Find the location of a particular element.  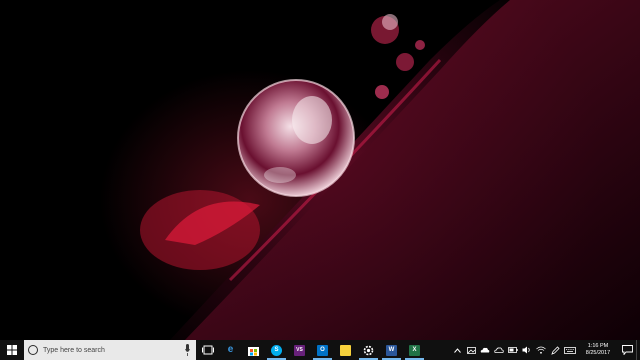

task-view-button is located at coordinates (207, 350).